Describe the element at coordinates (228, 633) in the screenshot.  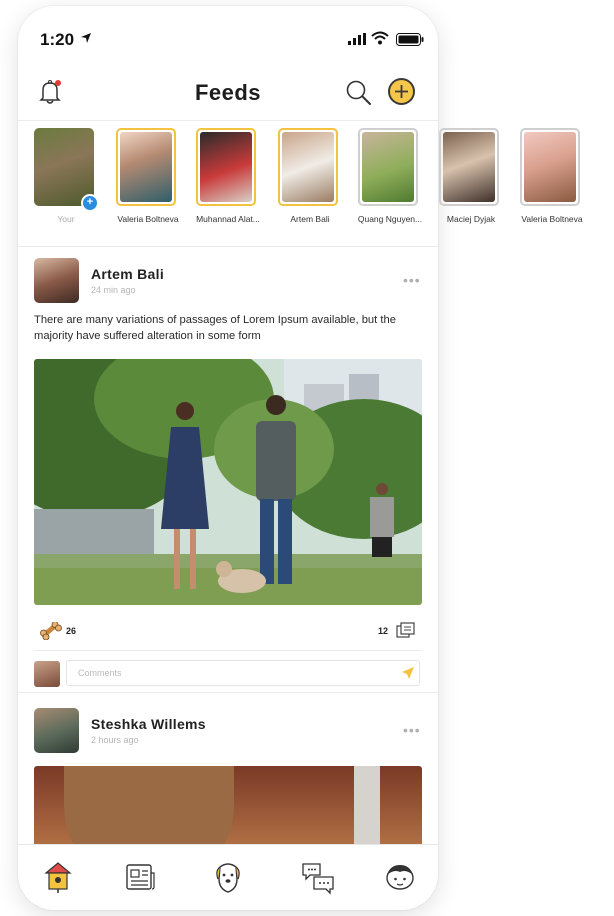
I see `post-actions: 26 12` at that location.